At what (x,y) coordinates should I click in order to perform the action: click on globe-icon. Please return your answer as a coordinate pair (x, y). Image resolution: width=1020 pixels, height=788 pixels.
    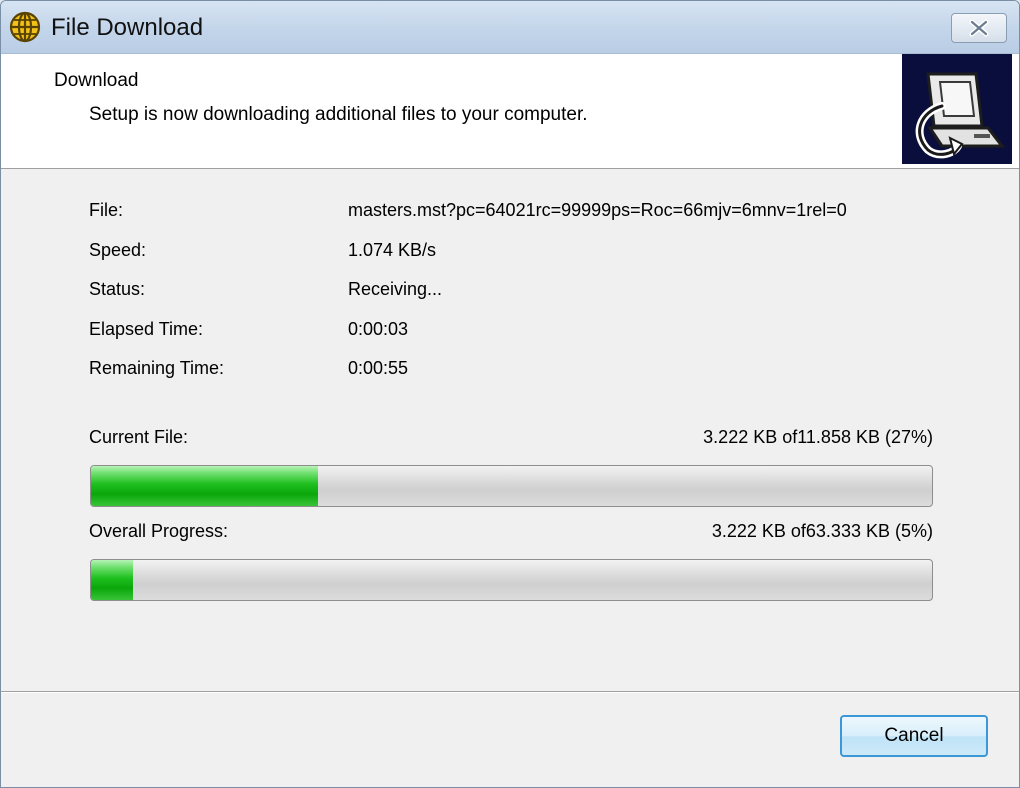
    Looking at the image, I should click on (25, 27).